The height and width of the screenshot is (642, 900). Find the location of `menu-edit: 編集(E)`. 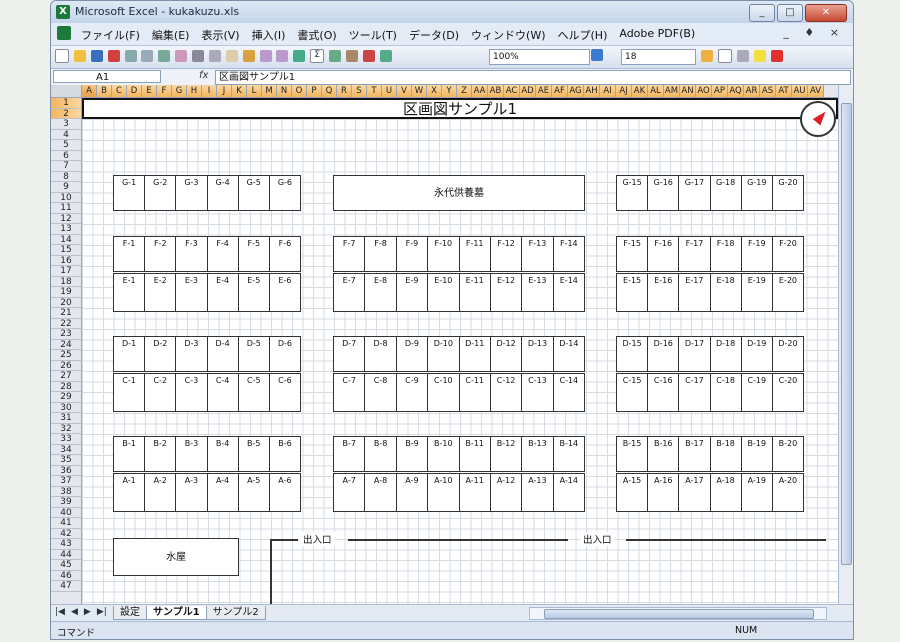

menu-edit: 編集(E) is located at coordinates (171, 35).